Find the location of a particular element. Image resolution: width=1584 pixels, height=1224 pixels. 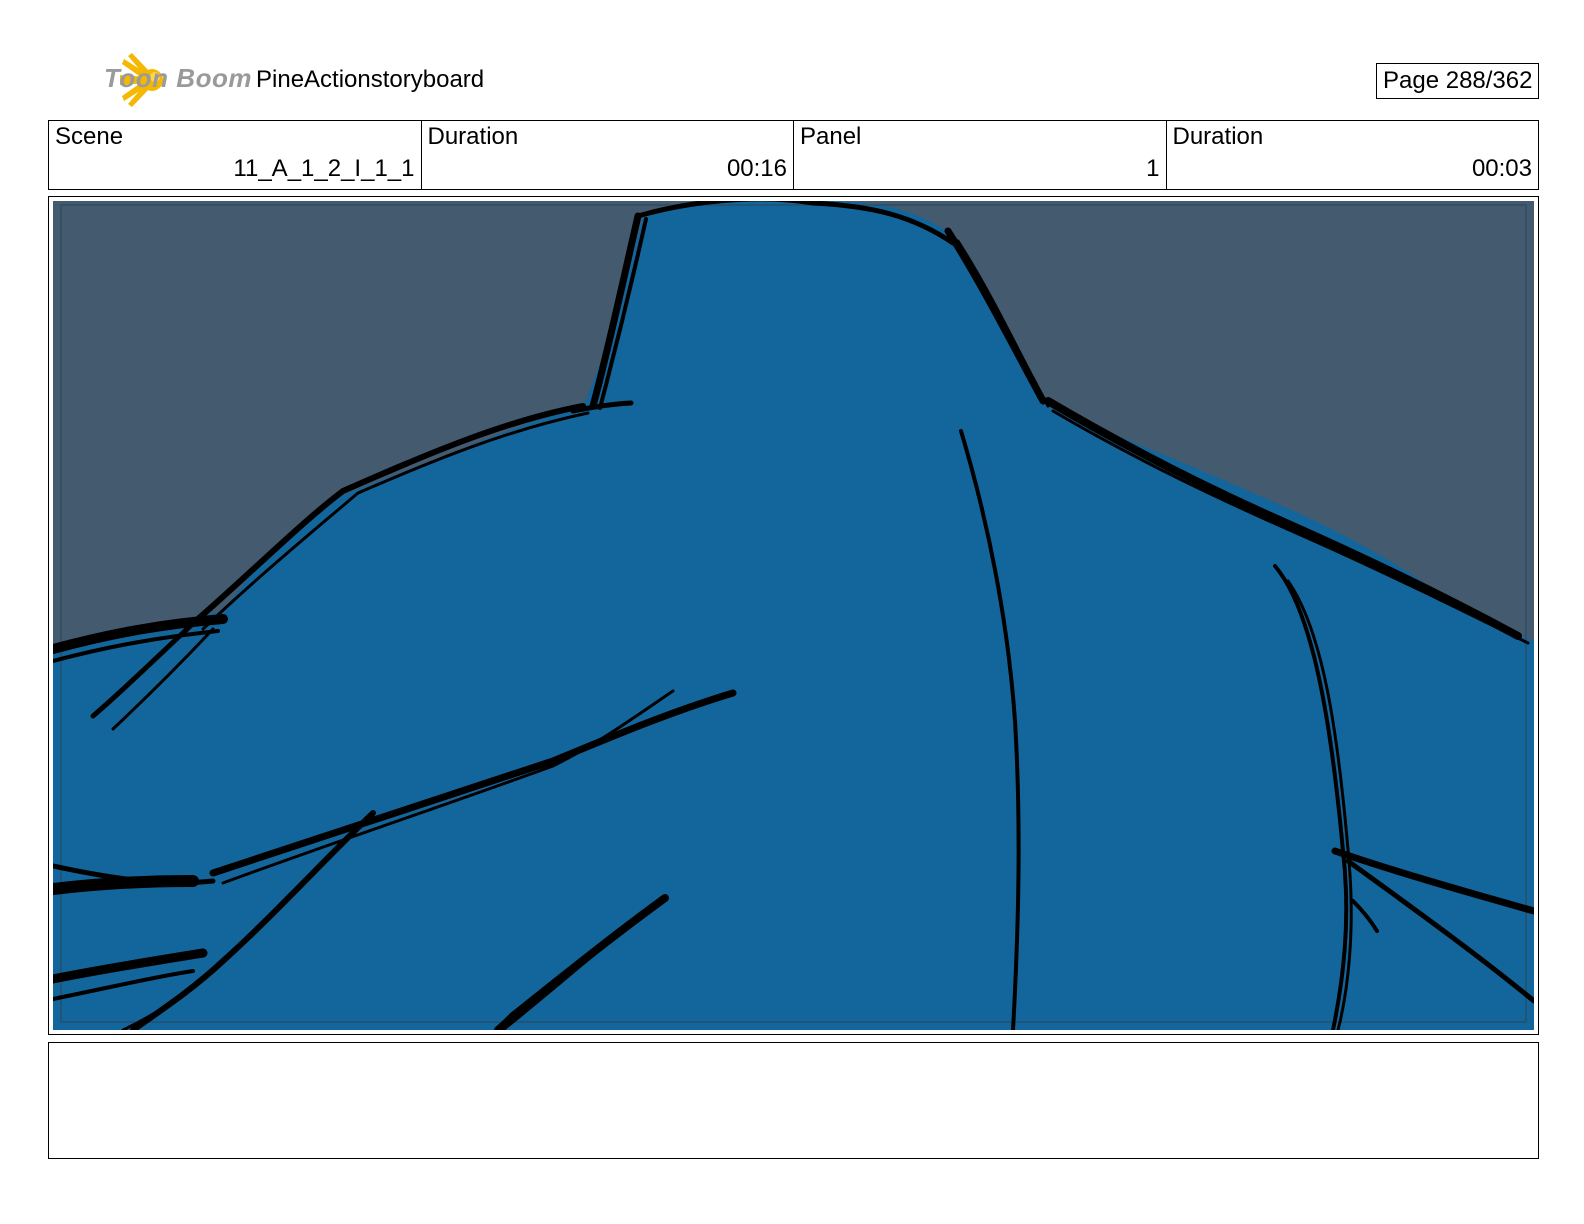

panel-label: Panel is located at coordinates (831, 136).